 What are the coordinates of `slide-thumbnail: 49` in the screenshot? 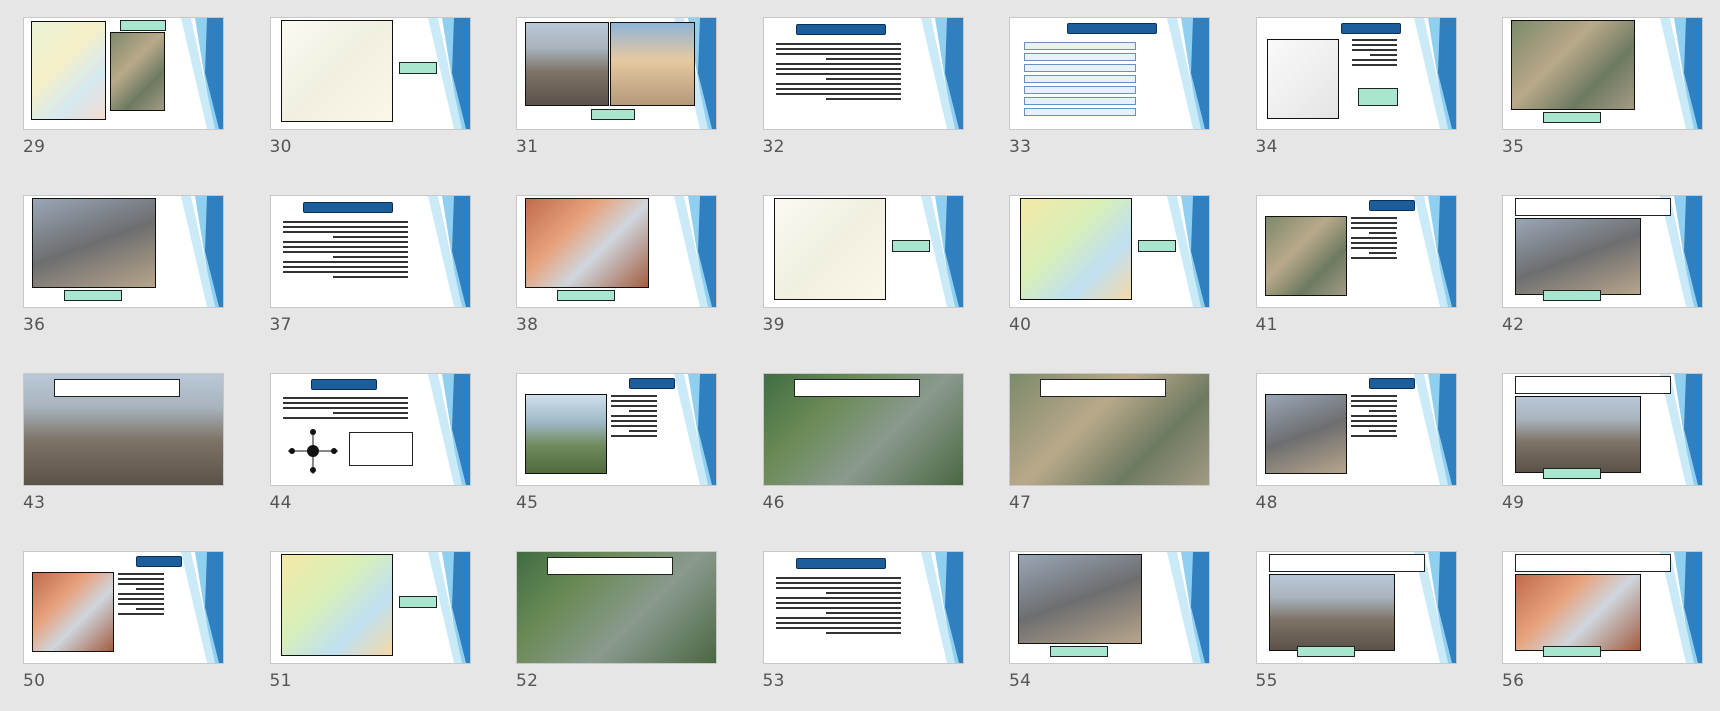 It's located at (1602, 453).